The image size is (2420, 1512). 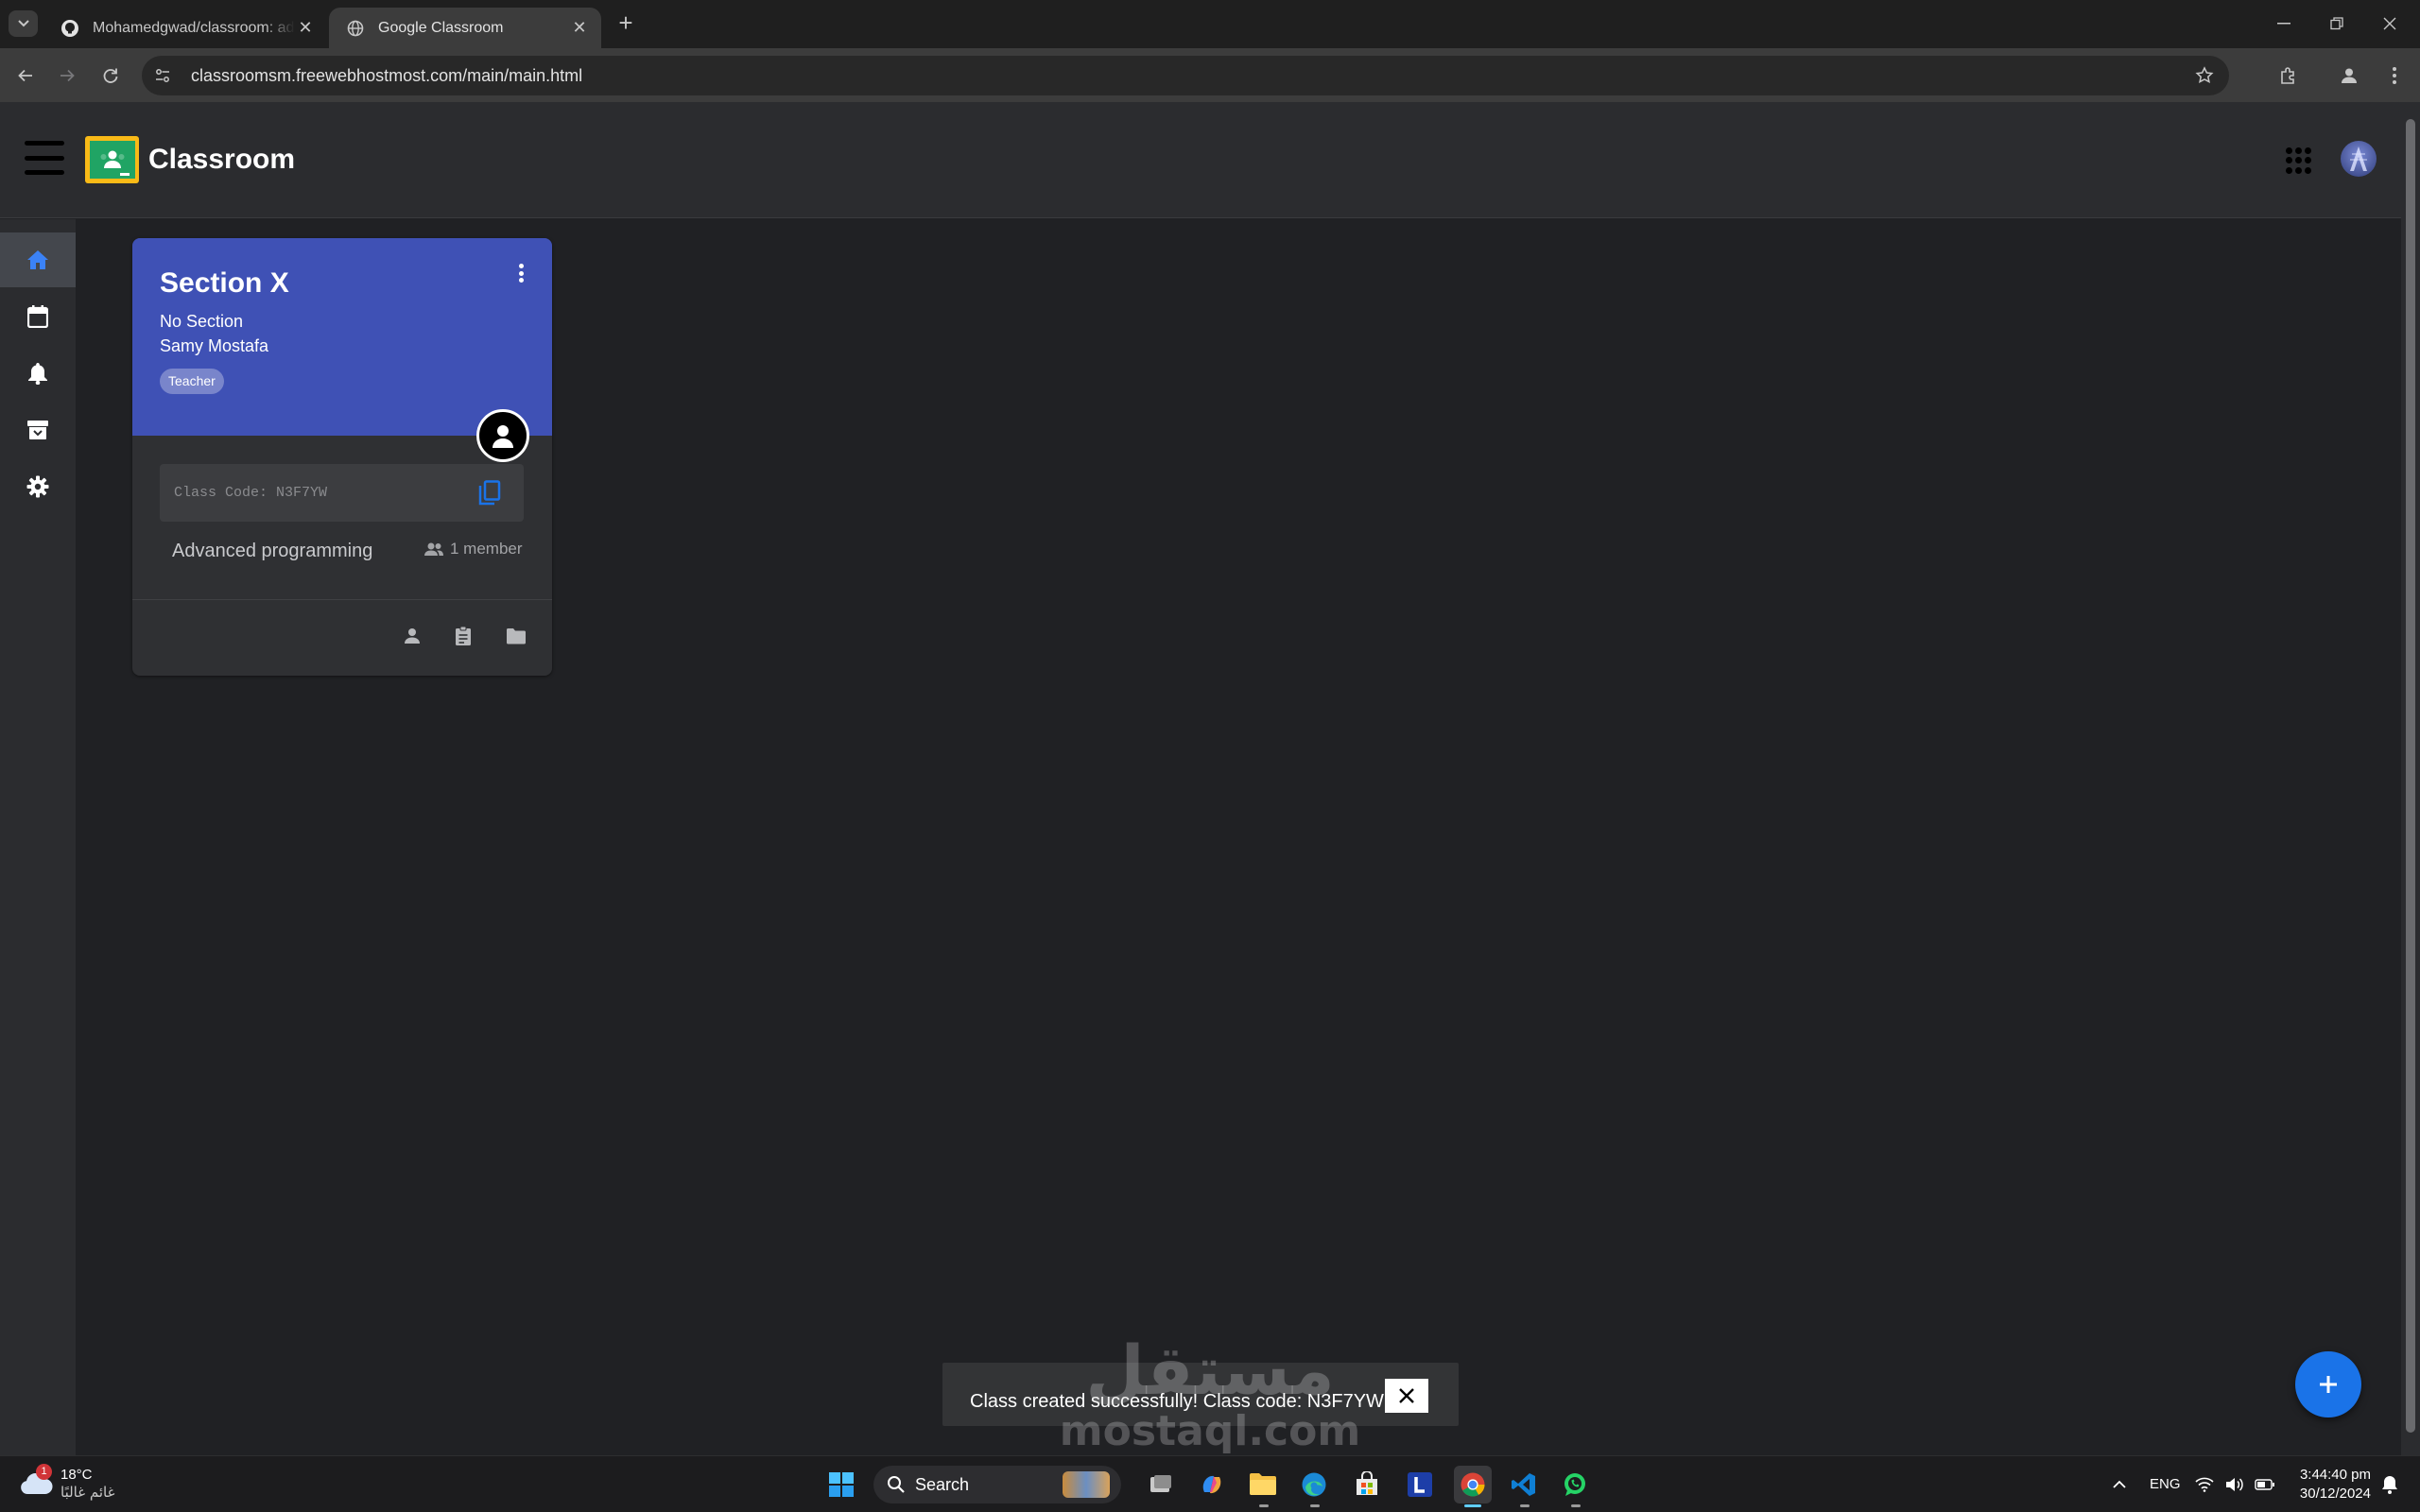 What do you see at coordinates (463, 636) in the screenshot?
I see `assignment-icon` at bounding box center [463, 636].